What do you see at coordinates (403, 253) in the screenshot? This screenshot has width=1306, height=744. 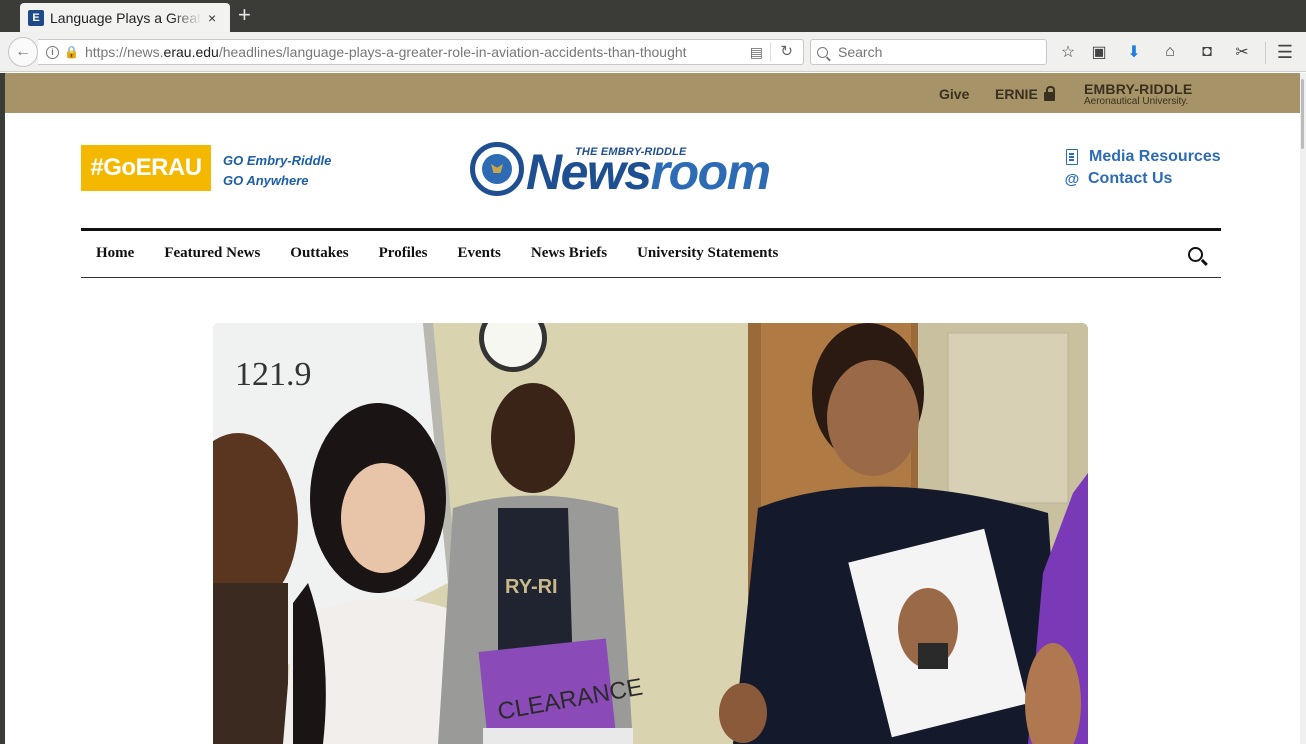 I see `nav-profiles: Profiles` at bounding box center [403, 253].